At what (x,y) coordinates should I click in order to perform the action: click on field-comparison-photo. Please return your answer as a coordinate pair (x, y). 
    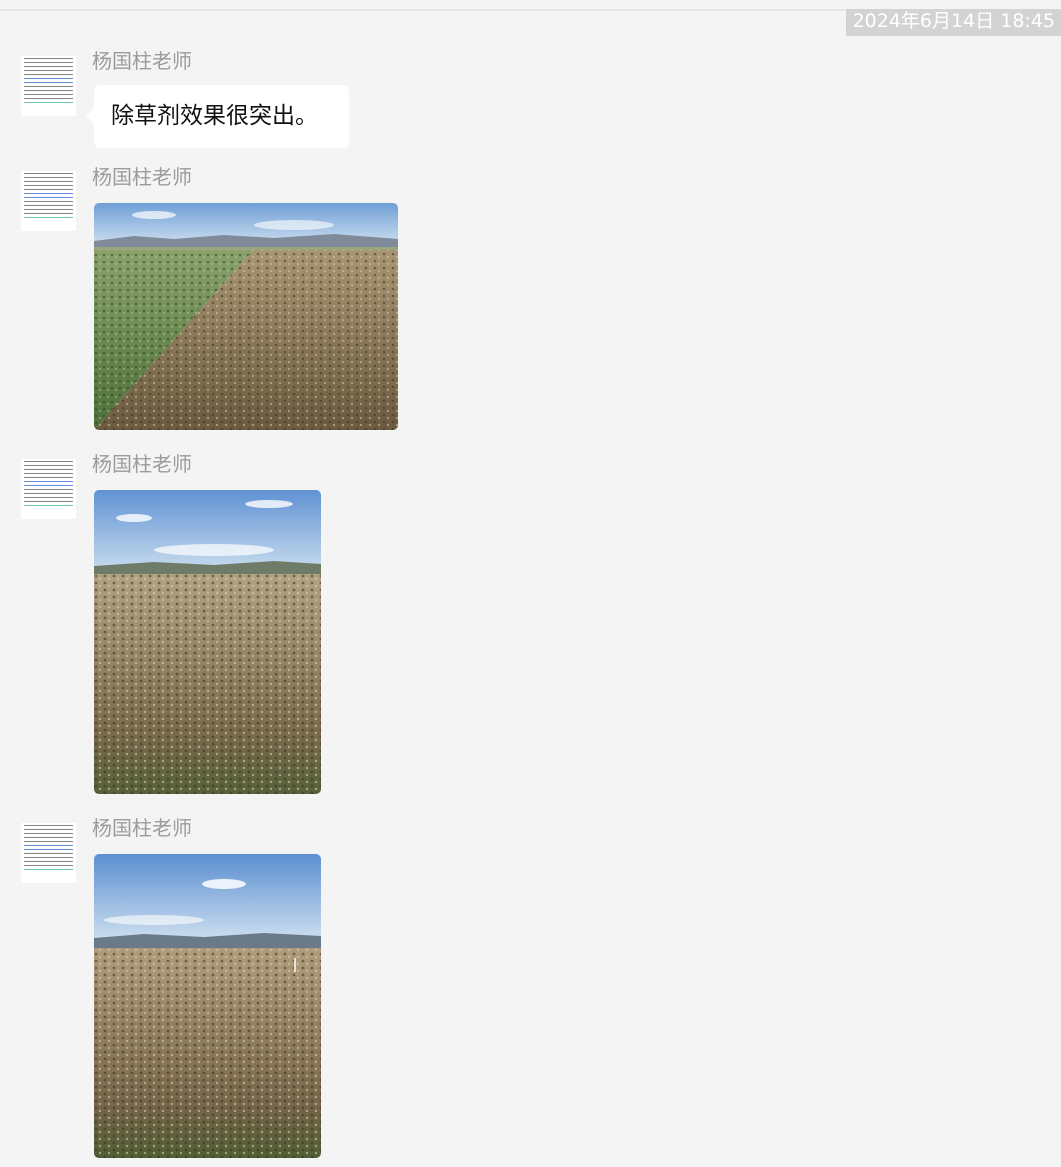
    Looking at the image, I should click on (246, 316).